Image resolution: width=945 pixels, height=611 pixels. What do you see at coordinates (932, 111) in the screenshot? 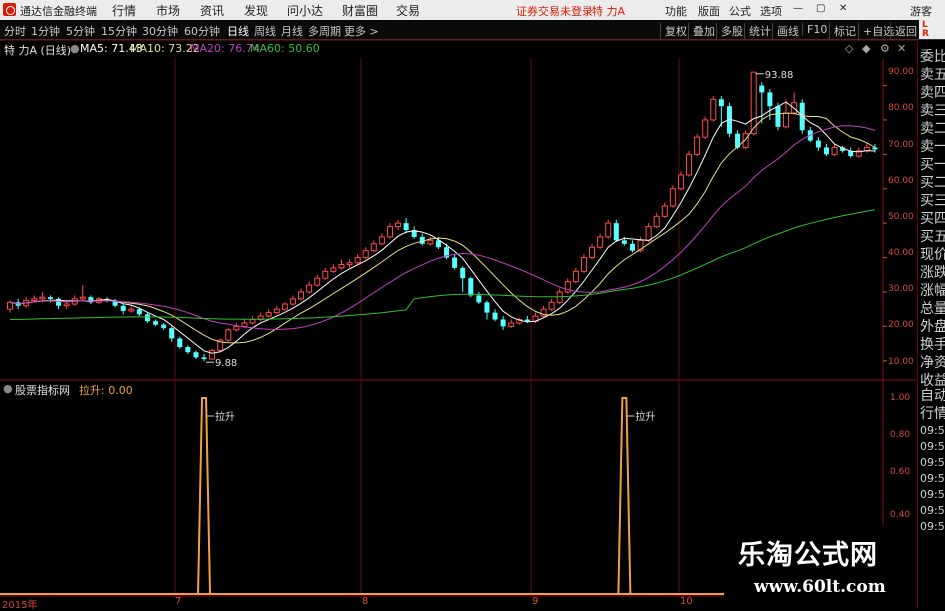
I see `side-label: 卖三` at bounding box center [932, 111].